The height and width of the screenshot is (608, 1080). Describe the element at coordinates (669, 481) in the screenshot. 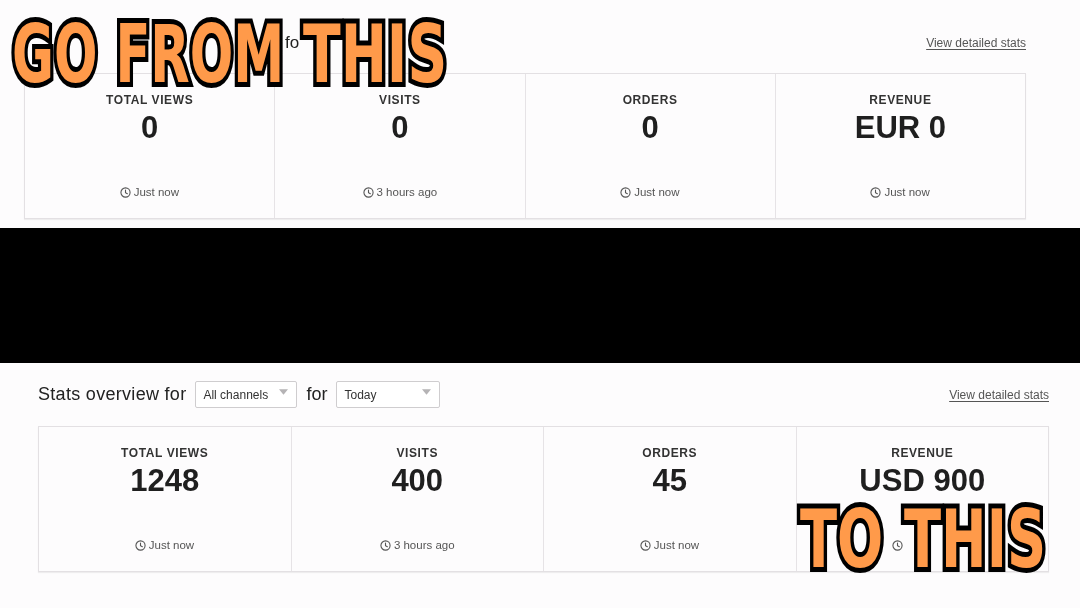

I see `stat-value: 45` at that location.